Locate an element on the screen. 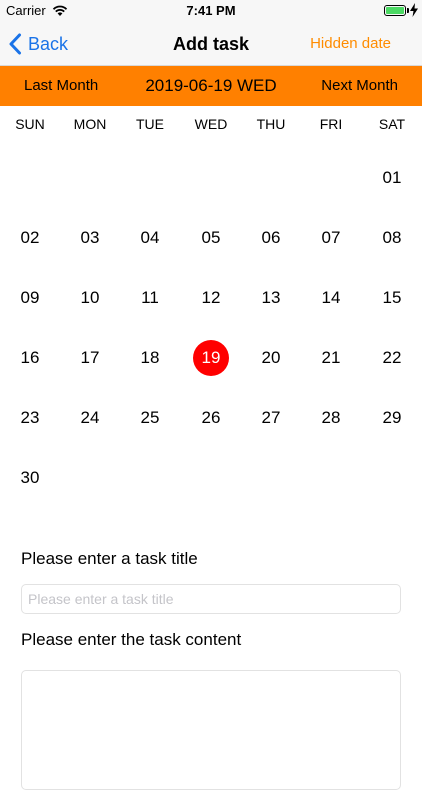  status-time: 7:41 PM is located at coordinates (211, 10).